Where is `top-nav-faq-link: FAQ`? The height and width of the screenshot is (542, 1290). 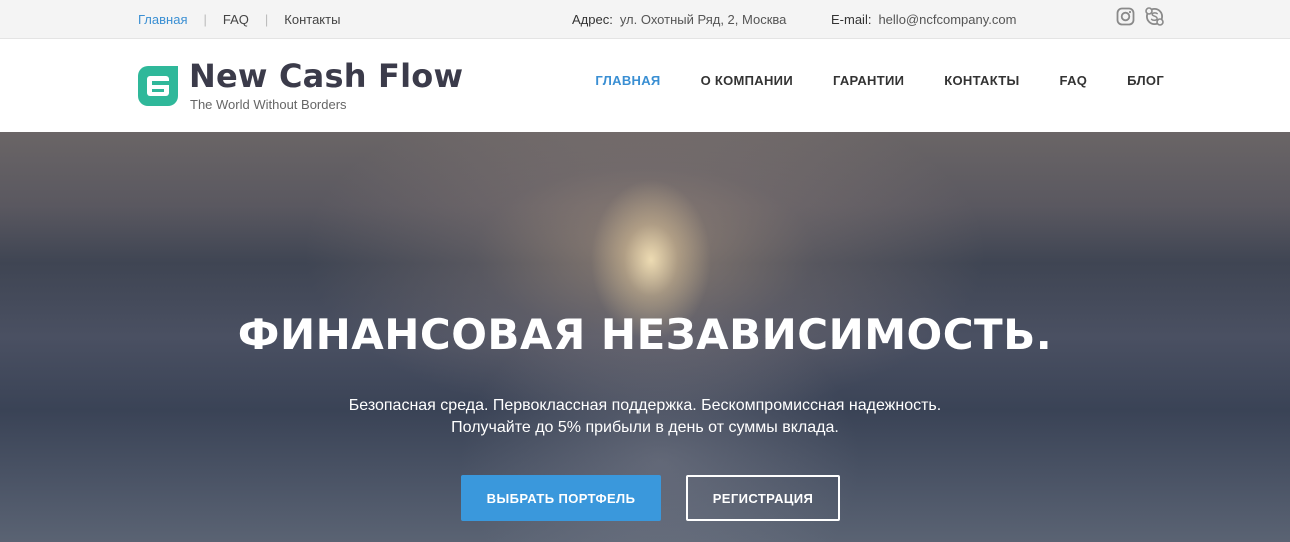
top-nav-faq-link: FAQ is located at coordinates (236, 19).